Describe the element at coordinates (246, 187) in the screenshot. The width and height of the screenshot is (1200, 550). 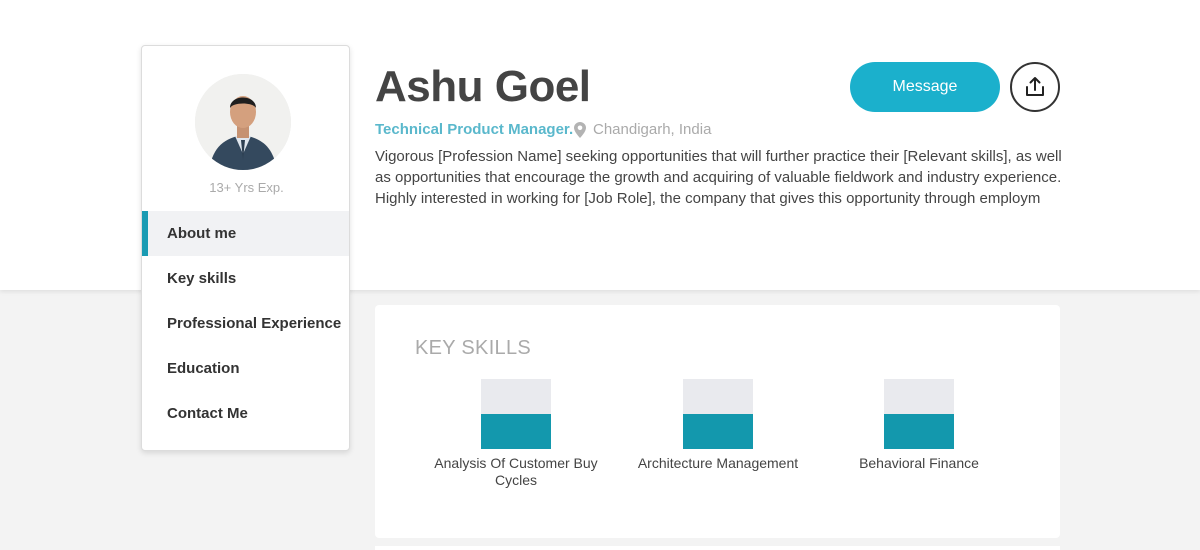
I see `experience-label: 13+ Yrs Exp.` at that location.